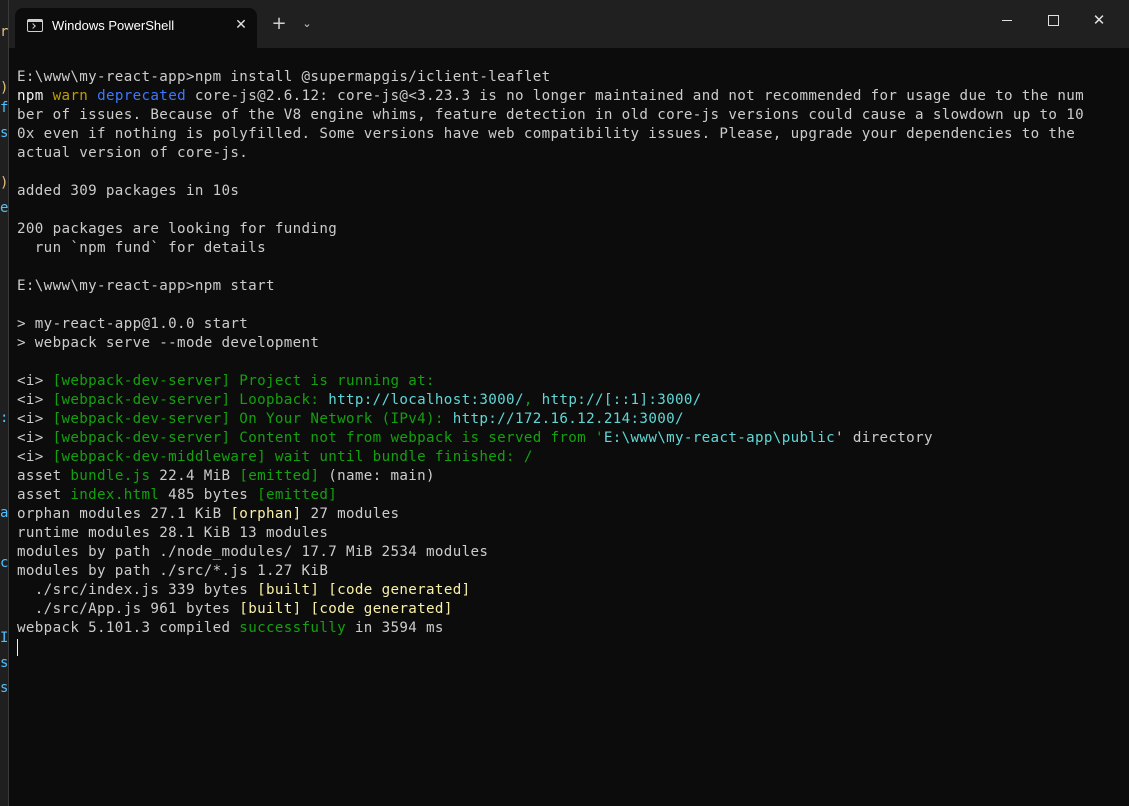 Image resolution: width=1129 pixels, height=806 pixels. What do you see at coordinates (279, 24) in the screenshot?
I see `new-tab-button: +` at bounding box center [279, 24].